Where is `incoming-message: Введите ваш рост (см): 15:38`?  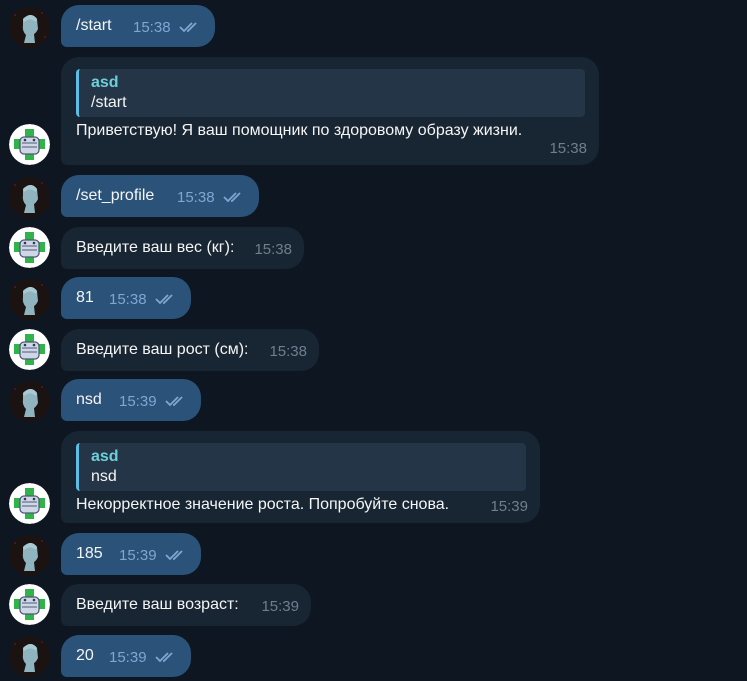
incoming-message: Введите ваш рост (см): 15:38 is located at coordinates (190, 350).